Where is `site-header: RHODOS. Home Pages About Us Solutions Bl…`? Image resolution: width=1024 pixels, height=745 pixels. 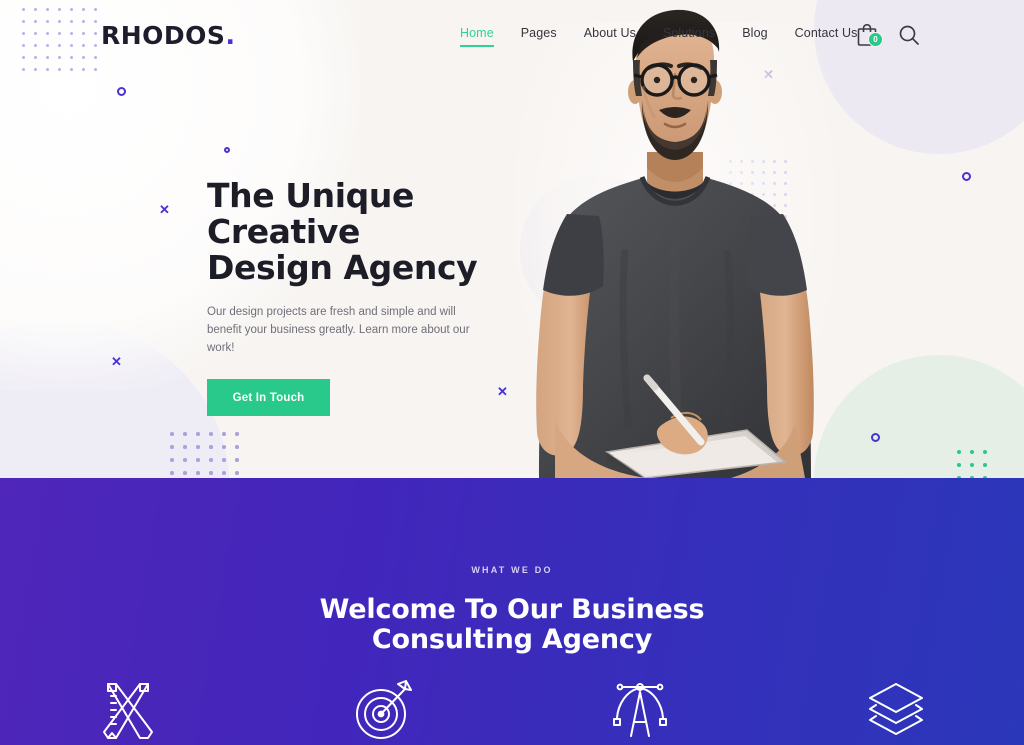 site-header: RHODOS. Home Pages About Us Solutions Bl… is located at coordinates (512, 35).